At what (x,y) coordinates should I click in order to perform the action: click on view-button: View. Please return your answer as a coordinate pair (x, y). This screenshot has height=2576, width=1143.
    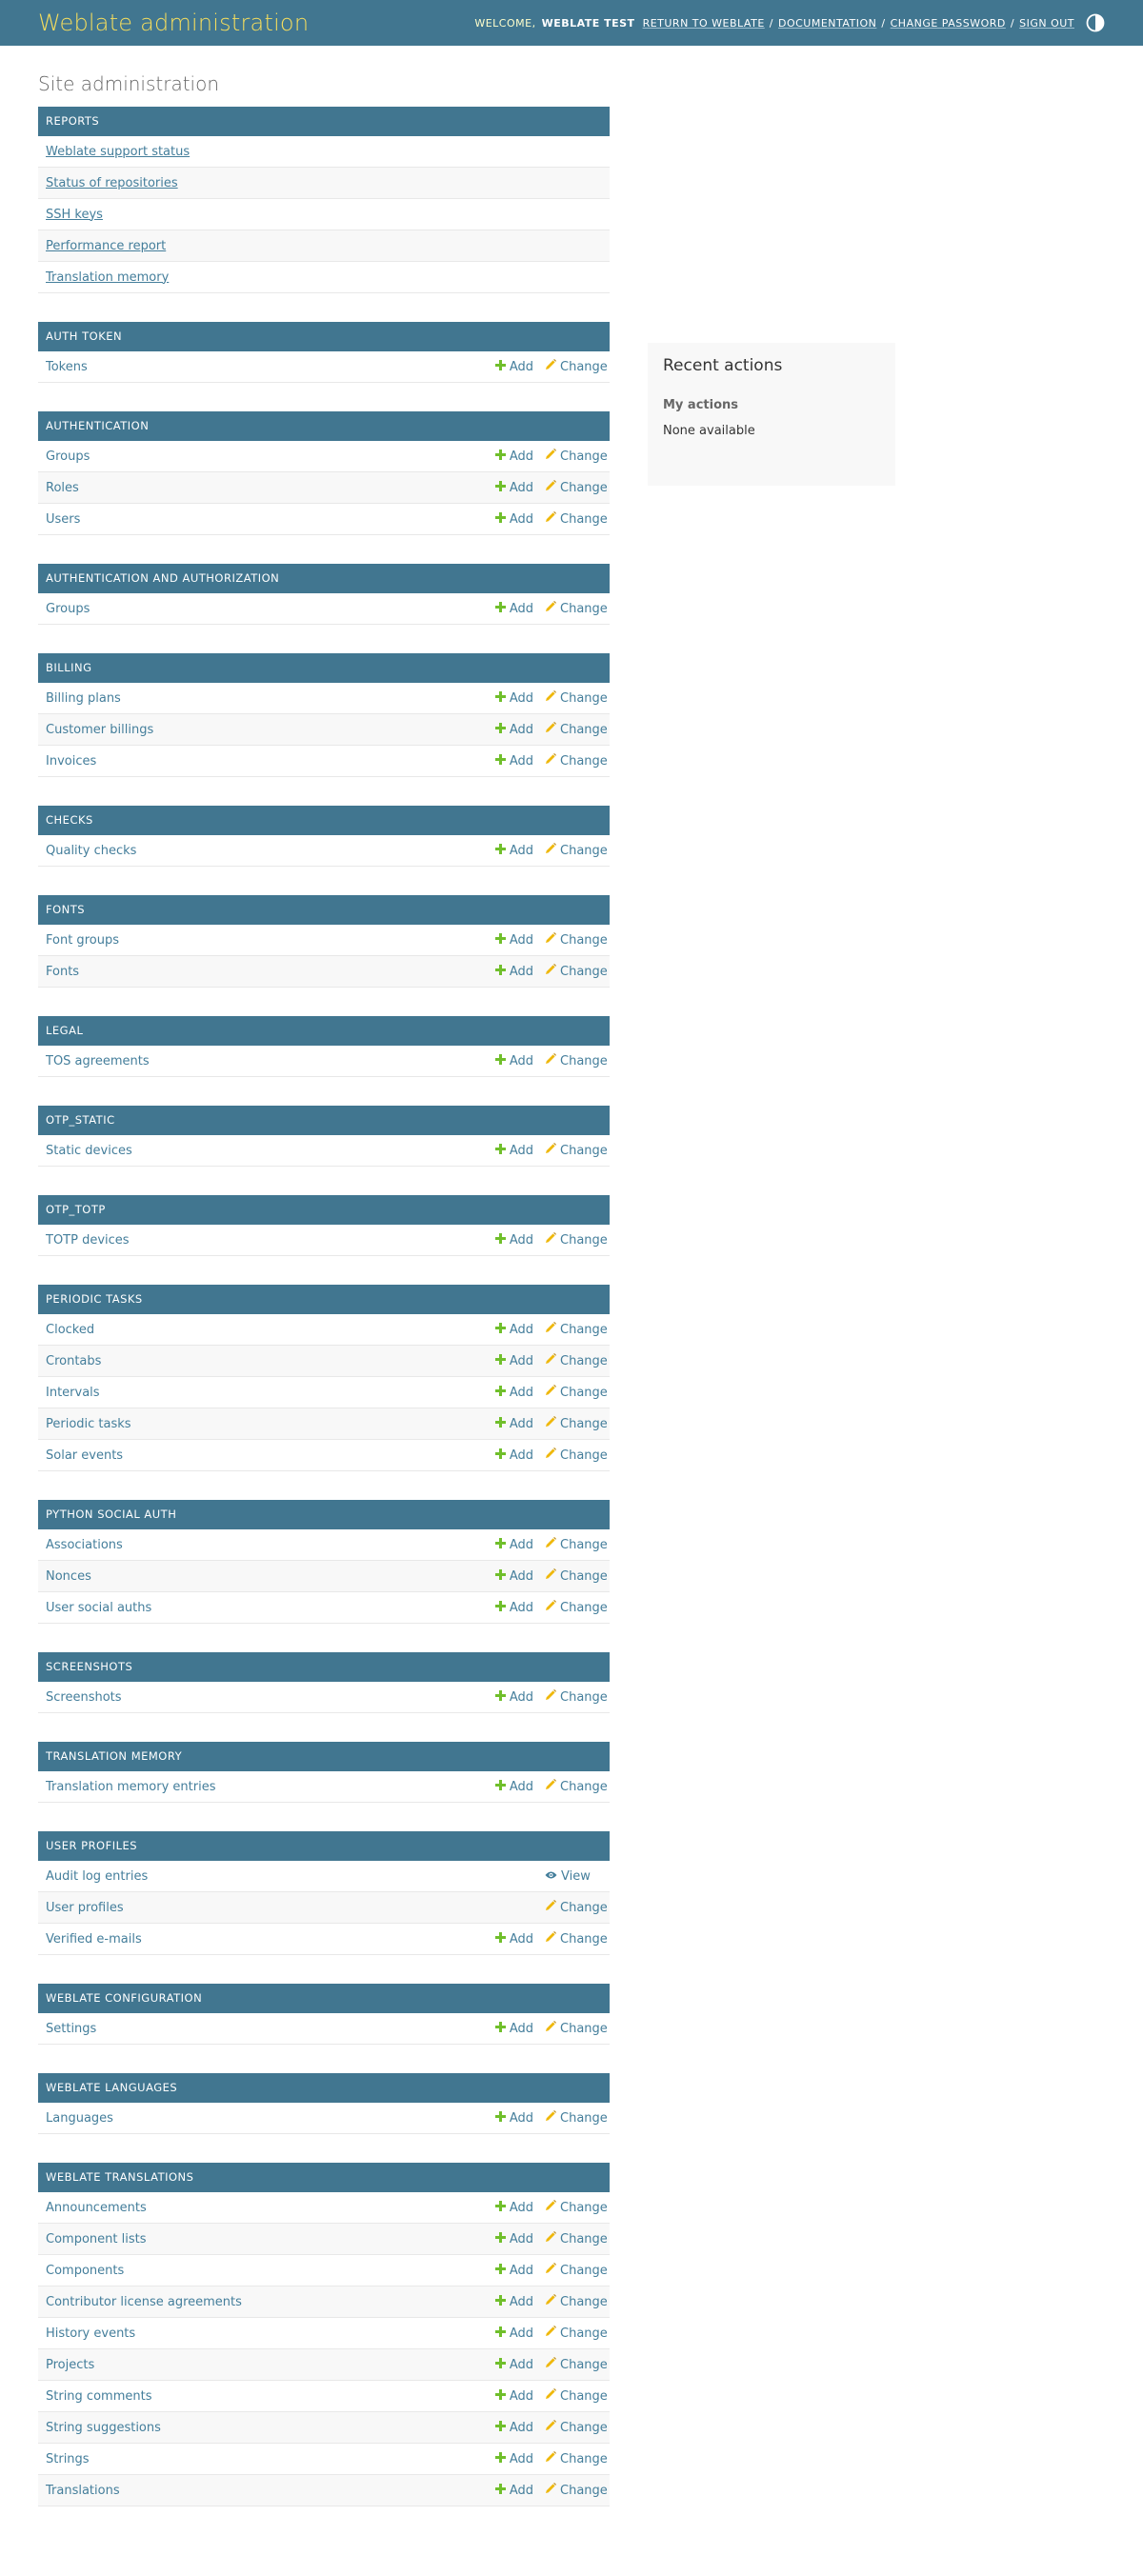
    Looking at the image, I should click on (568, 1876).